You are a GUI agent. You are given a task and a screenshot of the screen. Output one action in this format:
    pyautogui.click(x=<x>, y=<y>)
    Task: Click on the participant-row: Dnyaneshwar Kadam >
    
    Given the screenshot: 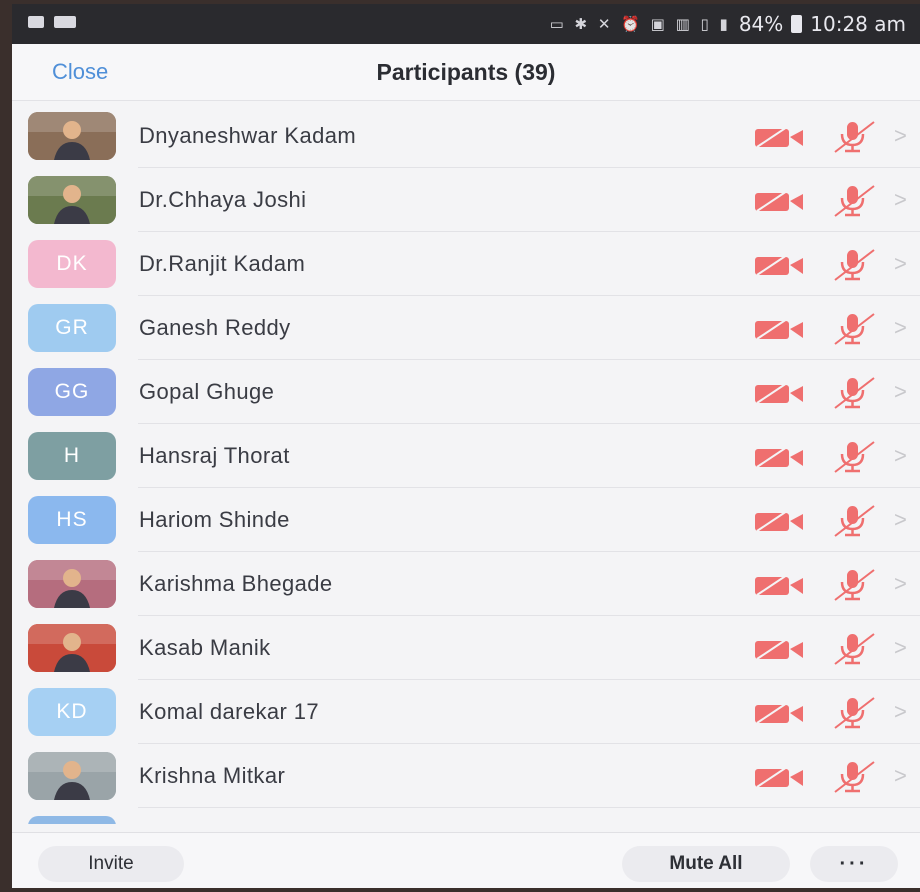 What is the action you would take?
    pyautogui.click(x=466, y=136)
    